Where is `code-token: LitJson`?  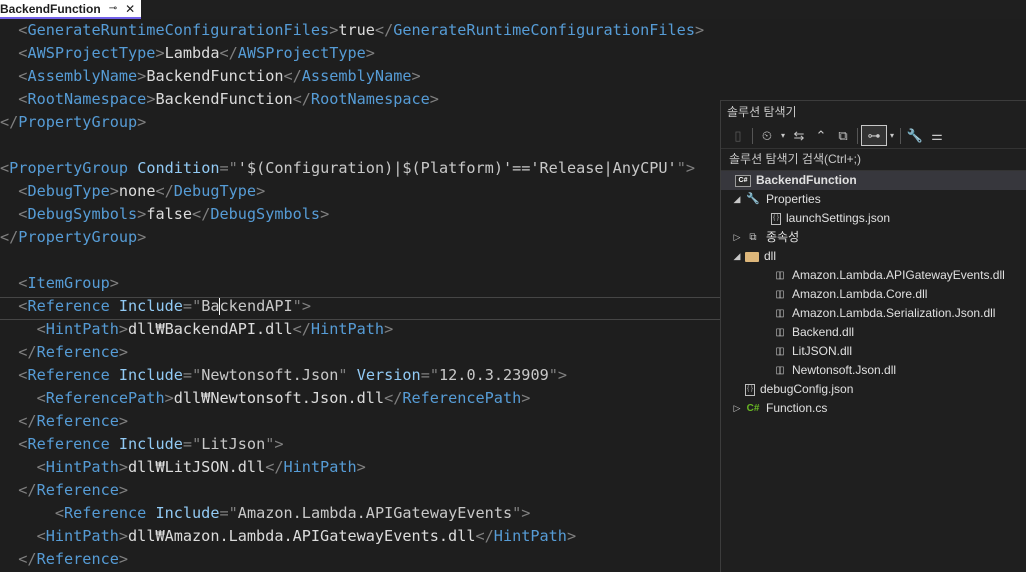
code-token: LitJson is located at coordinates (233, 444).